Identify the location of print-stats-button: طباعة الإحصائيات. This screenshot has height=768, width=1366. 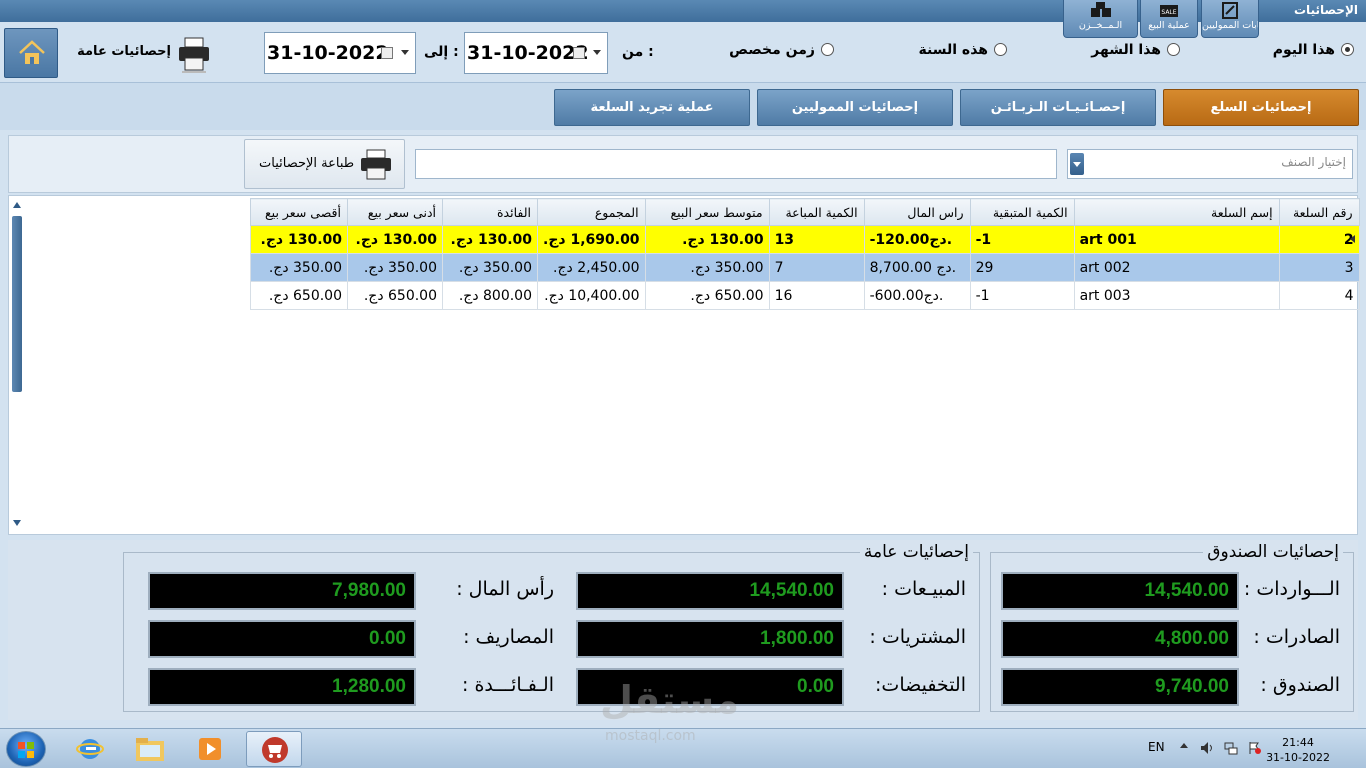
(324, 164).